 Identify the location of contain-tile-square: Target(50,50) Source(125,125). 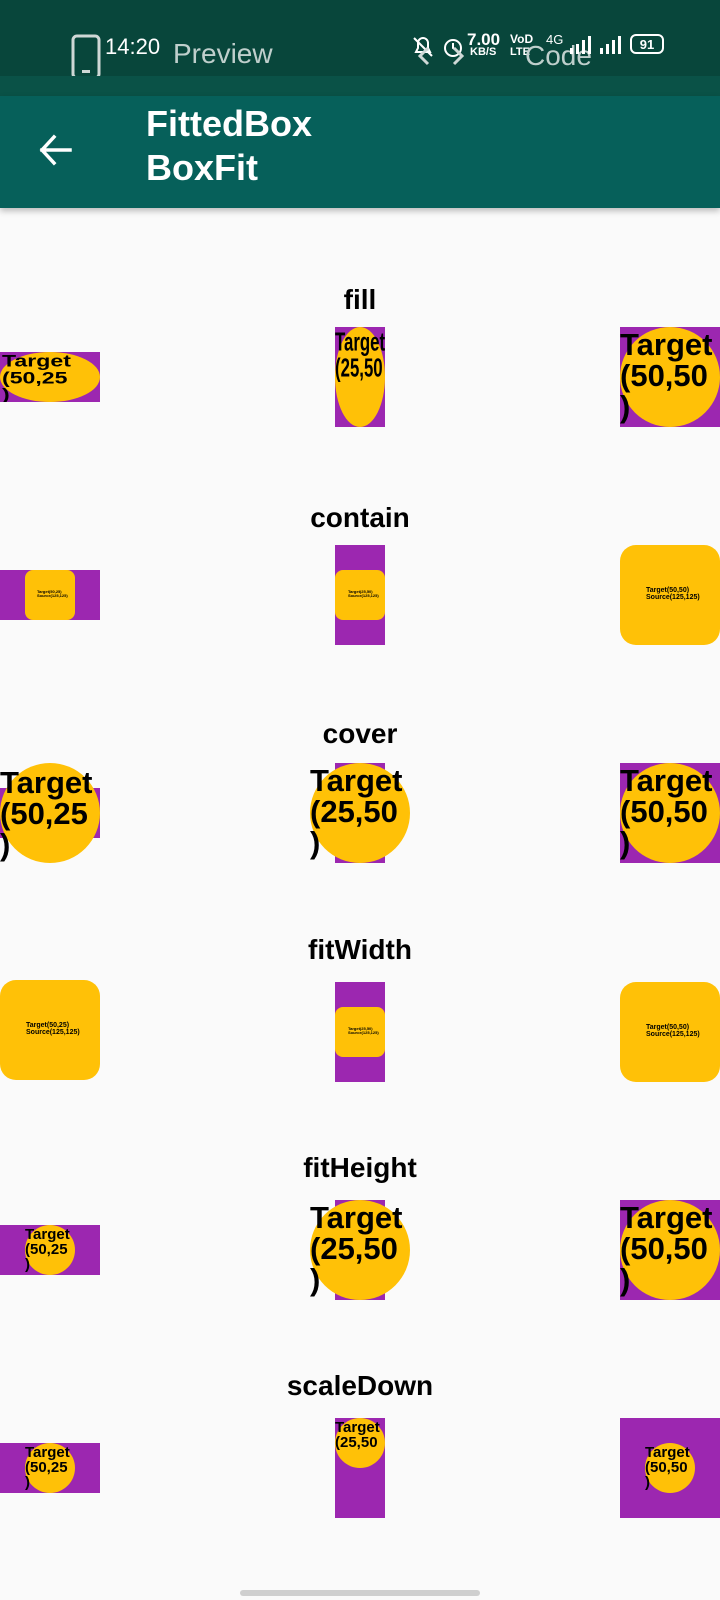
(670, 595).